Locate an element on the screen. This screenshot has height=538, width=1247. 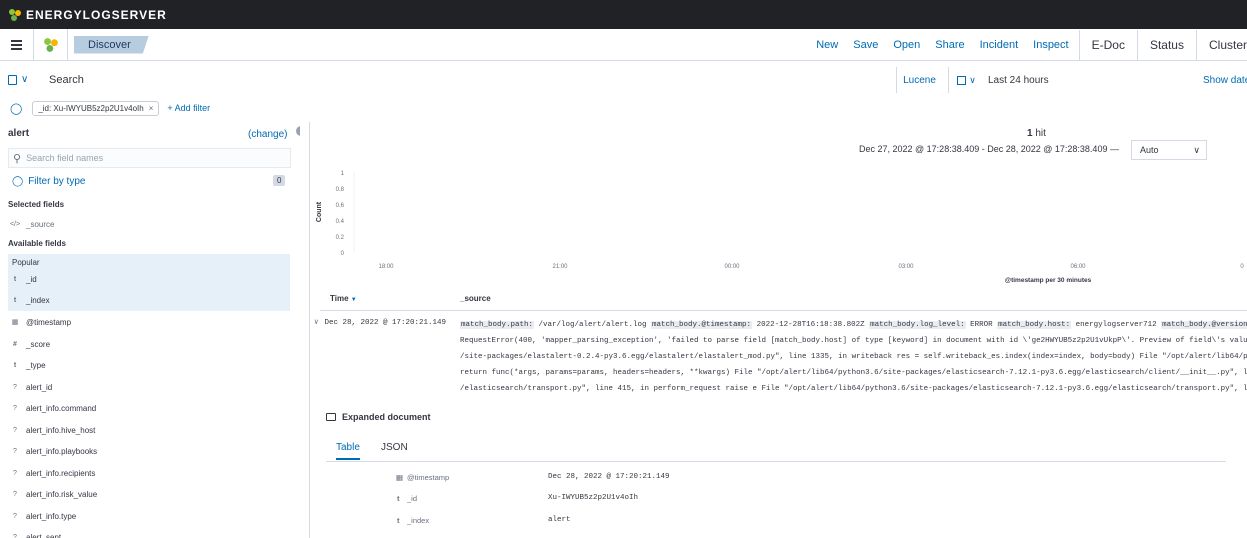
y-tick-label: 0.4 is located at coordinates (340, 222).